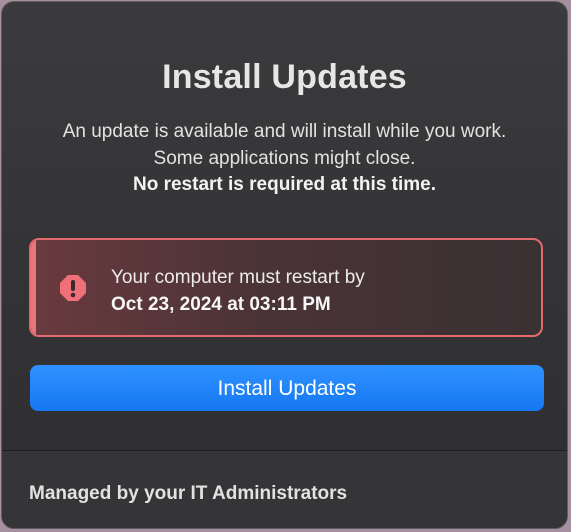  I want to click on restart-deadline: Oct 23, 2024 at 03:11 PM, so click(221, 304).